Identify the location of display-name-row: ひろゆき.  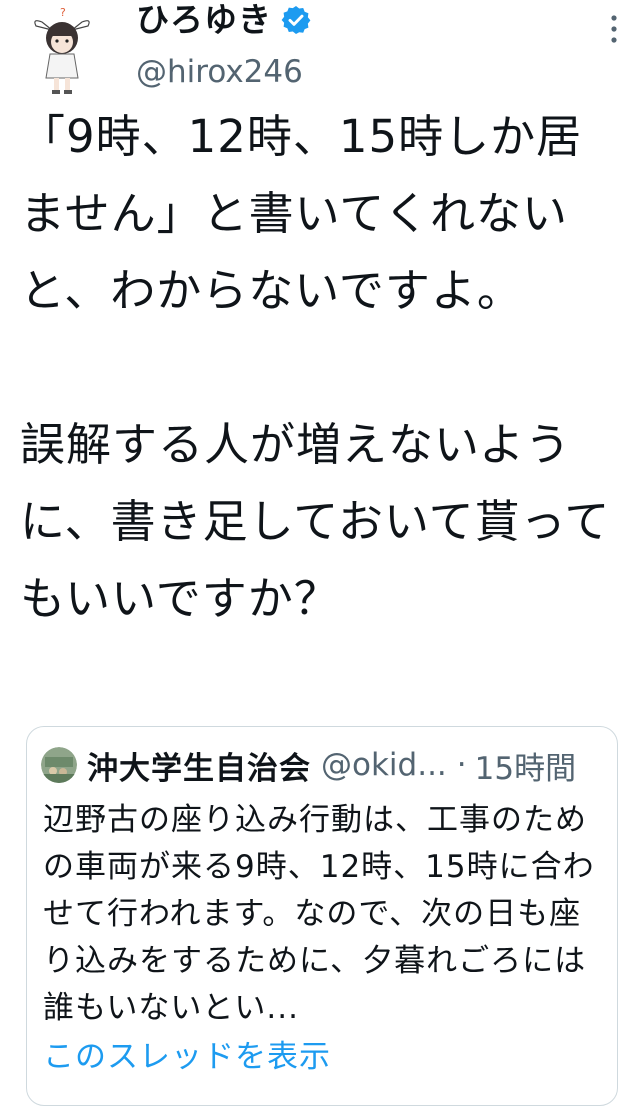
(224, 20).